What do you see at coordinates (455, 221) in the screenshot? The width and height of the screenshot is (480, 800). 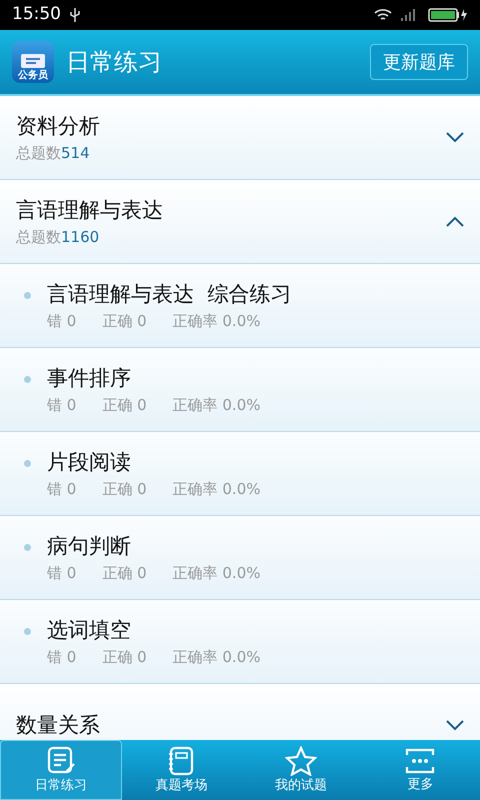 I see `chevron-up-icon` at bounding box center [455, 221].